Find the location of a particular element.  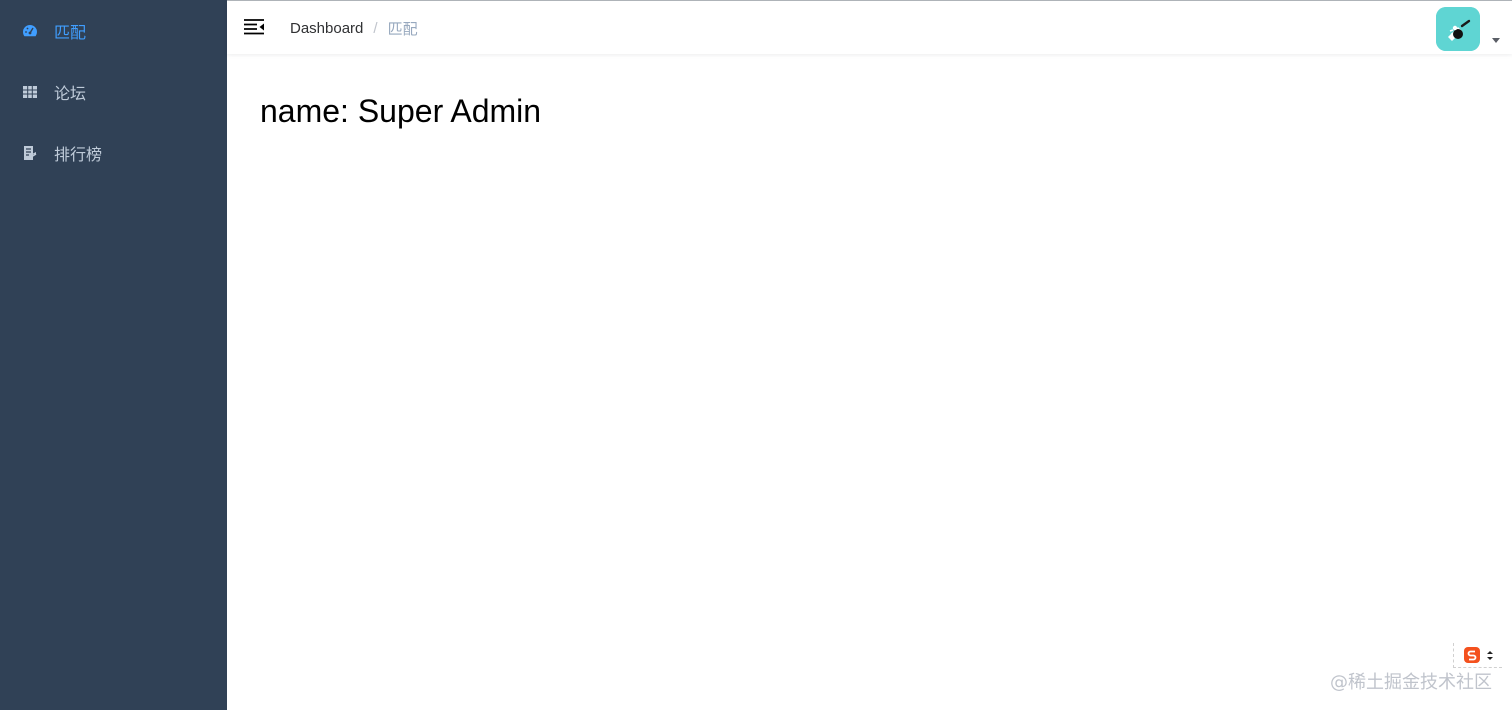

ime-arrows-icon is located at coordinates (1490, 655).